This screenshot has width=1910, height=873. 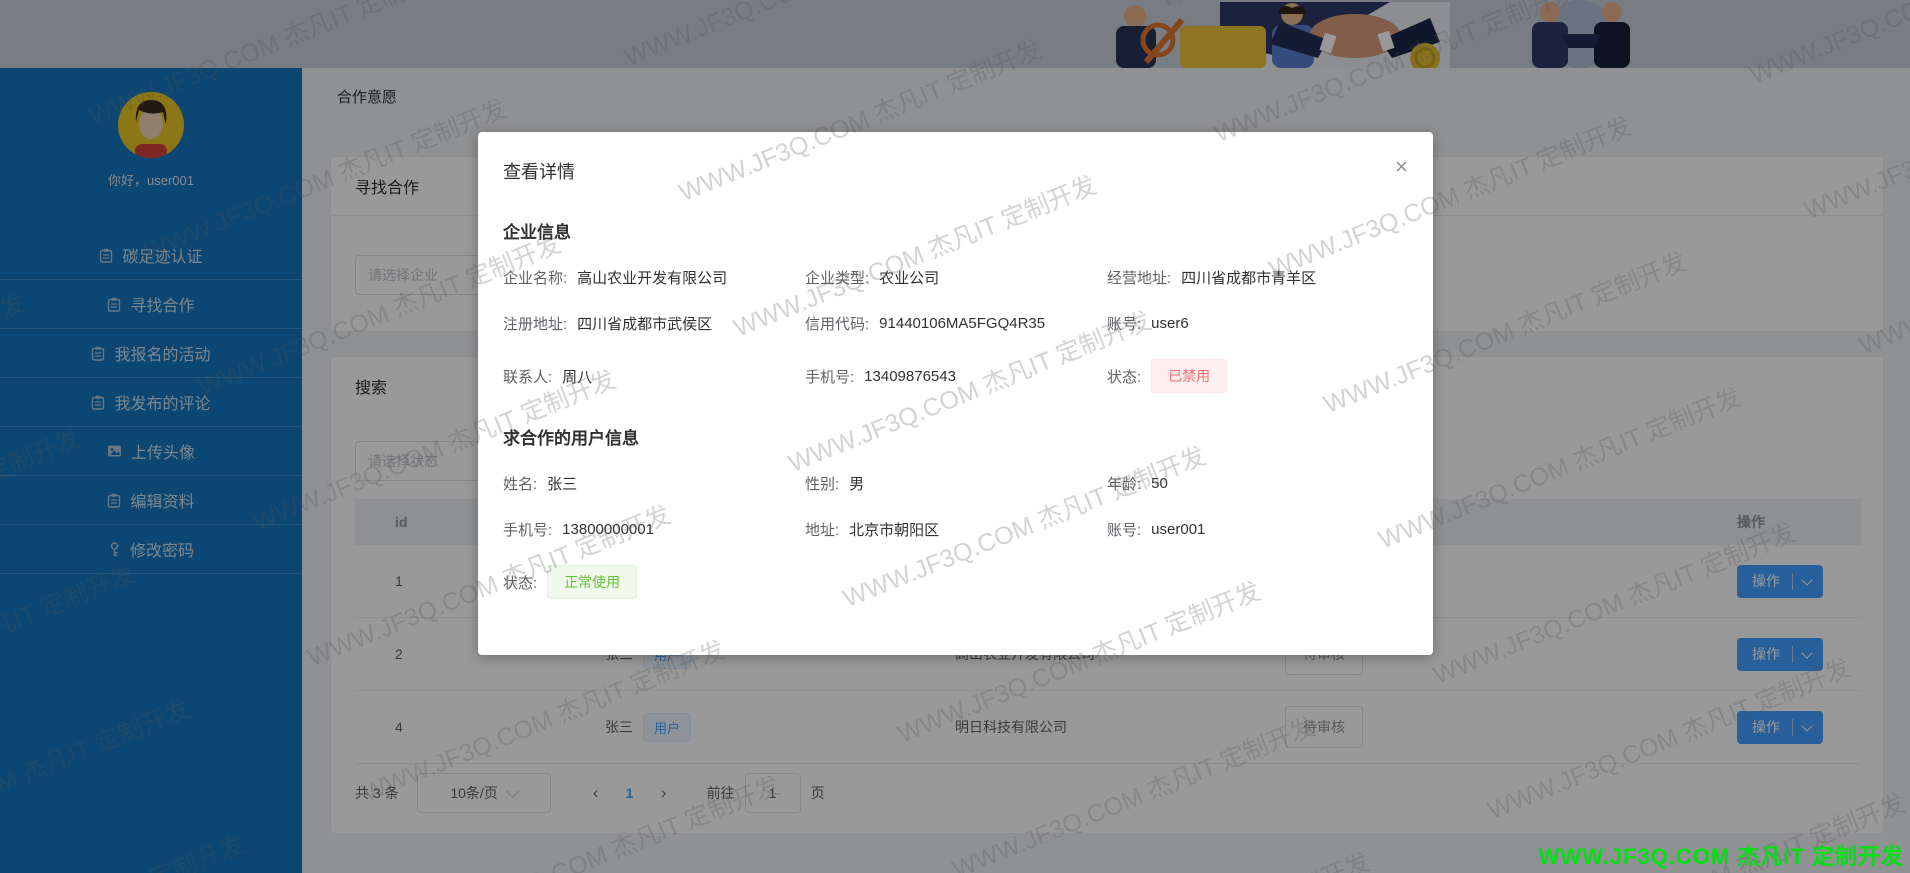 What do you see at coordinates (520, 484) in the screenshot?
I see `field-label: 姓名:` at bounding box center [520, 484].